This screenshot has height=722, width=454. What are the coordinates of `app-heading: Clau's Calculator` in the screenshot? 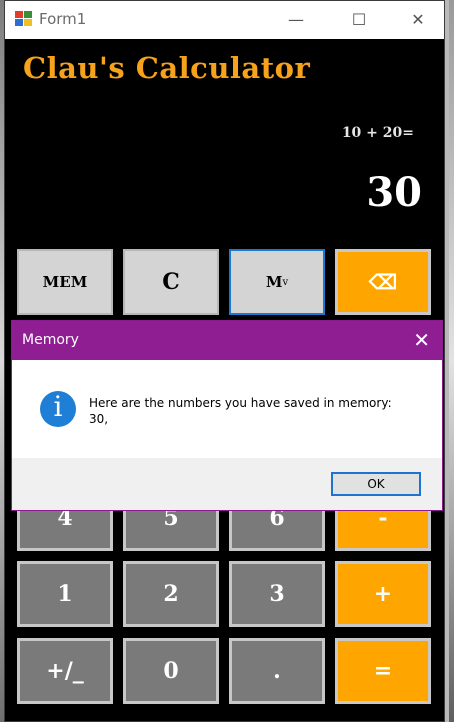 It's located at (167, 68).